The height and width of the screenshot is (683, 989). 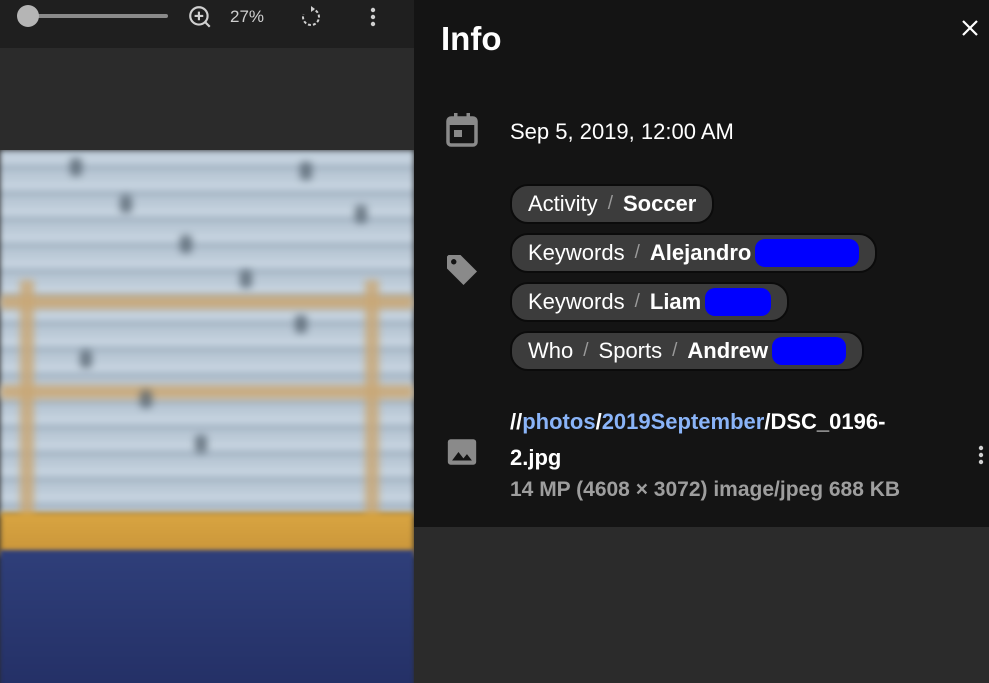 What do you see at coordinates (462, 130) in the screenshot?
I see `calendar-icon` at bounding box center [462, 130].